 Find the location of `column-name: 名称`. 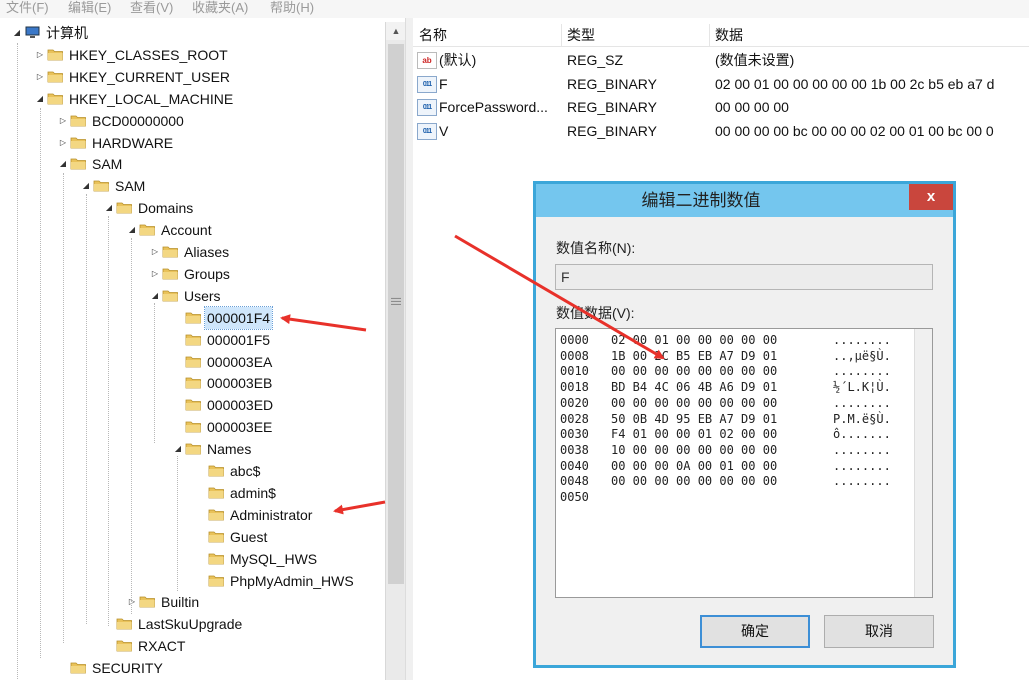

column-name: 名称 is located at coordinates (487, 35).